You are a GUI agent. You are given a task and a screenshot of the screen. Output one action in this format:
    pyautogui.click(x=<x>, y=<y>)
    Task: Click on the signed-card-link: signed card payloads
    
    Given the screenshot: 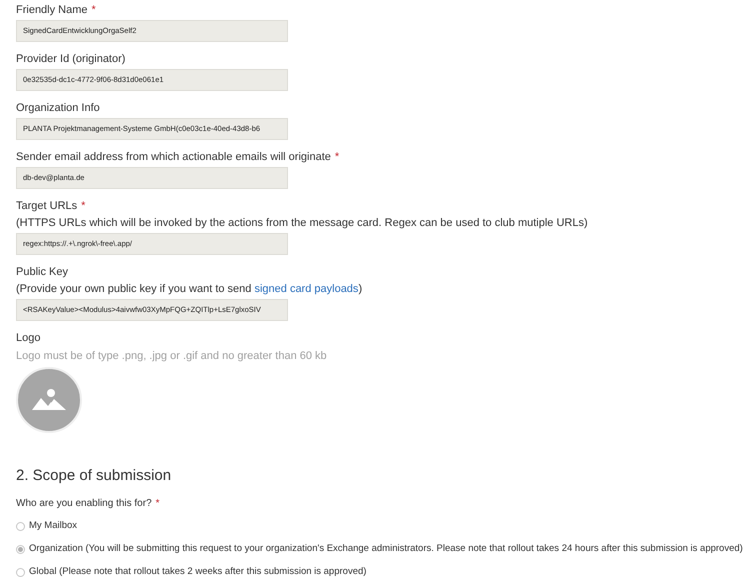 What is the action you would take?
    pyautogui.click(x=306, y=289)
    